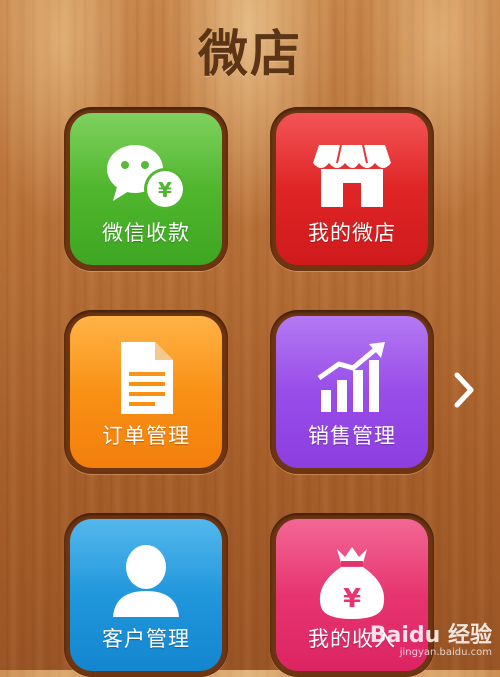 The height and width of the screenshot is (677, 500). Describe the element at coordinates (352, 233) in the screenshot. I see `tile-label: 我的微店` at that location.